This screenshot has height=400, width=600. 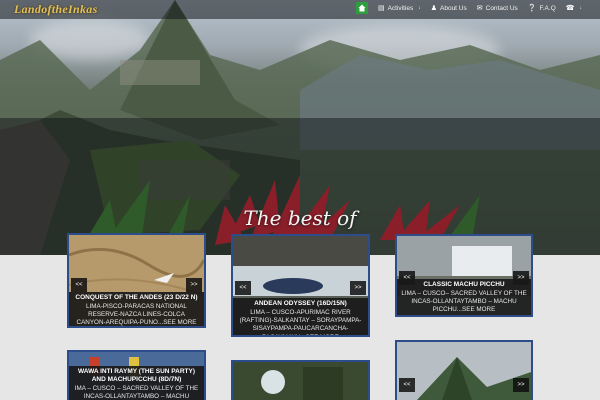 I want to click on nav-item-phone: ☎ ↓, so click(x=574, y=8).